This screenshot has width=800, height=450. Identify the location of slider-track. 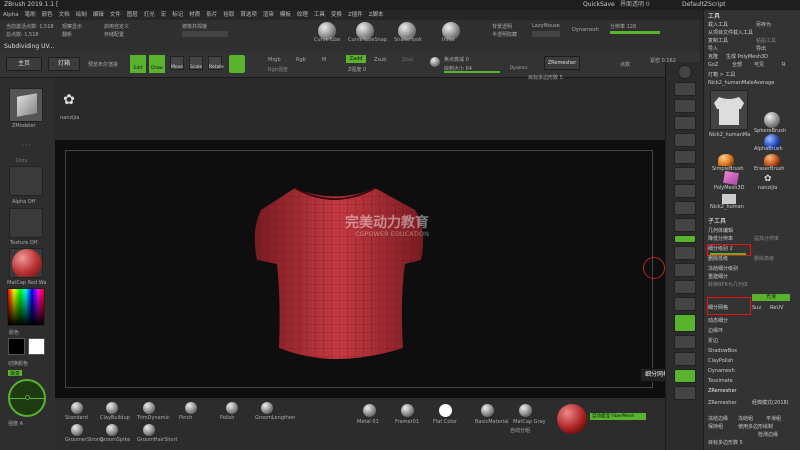
(205, 34).